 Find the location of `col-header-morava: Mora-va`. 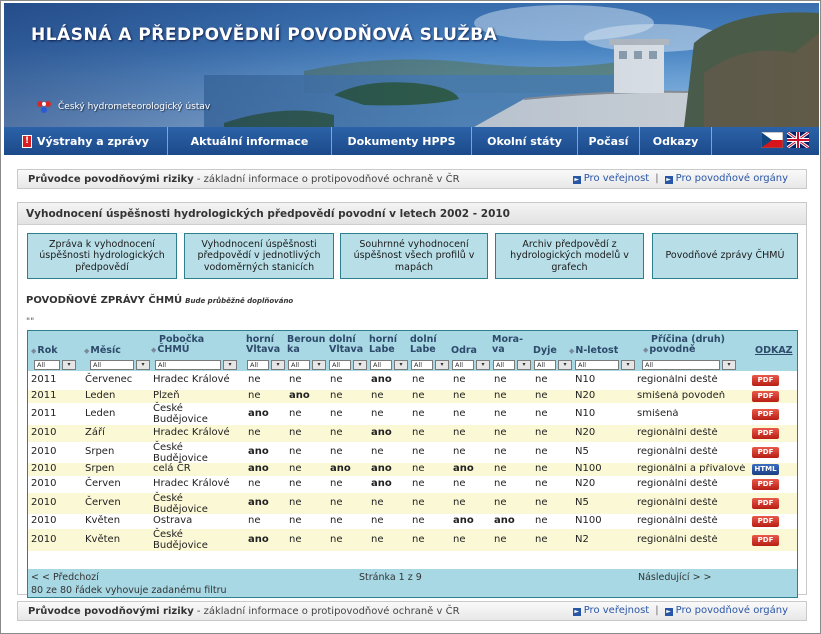

col-header-morava: Mora-va is located at coordinates (507, 345).